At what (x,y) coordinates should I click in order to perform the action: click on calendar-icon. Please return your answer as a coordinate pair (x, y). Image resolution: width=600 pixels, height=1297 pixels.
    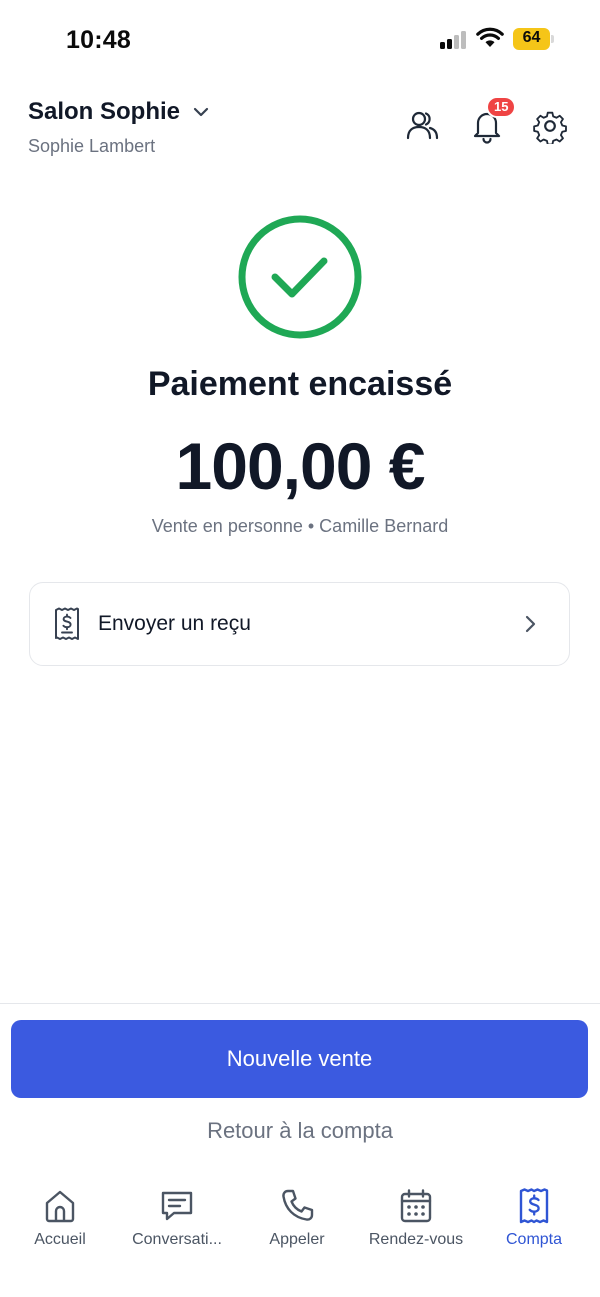
    Looking at the image, I should click on (416, 1206).